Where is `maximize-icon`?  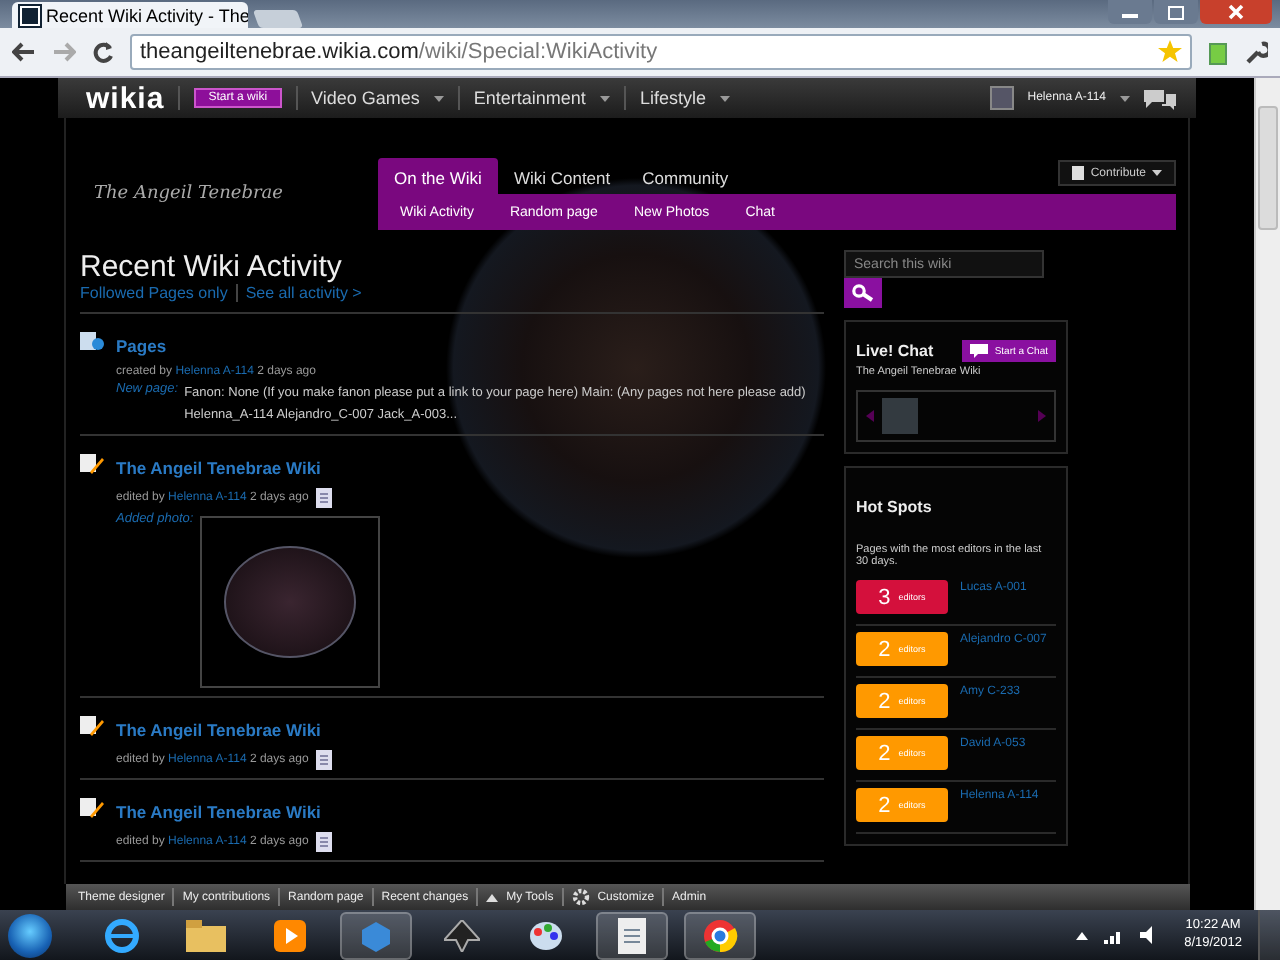
maximize-icon is located at coordinates (1176, 12).